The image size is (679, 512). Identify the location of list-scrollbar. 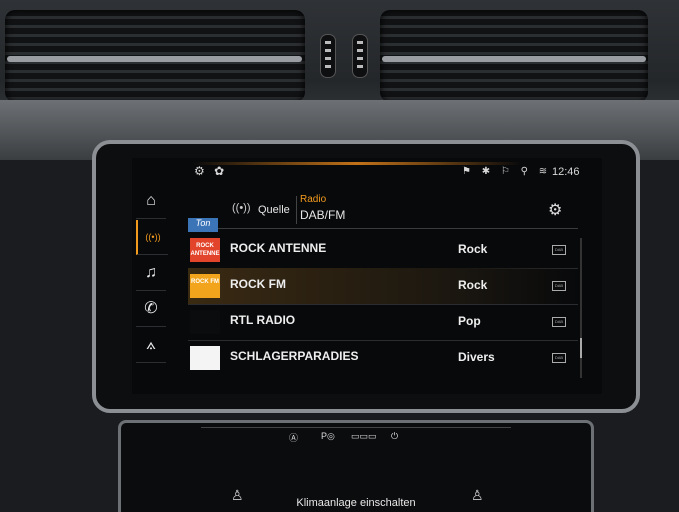
(581, 308).